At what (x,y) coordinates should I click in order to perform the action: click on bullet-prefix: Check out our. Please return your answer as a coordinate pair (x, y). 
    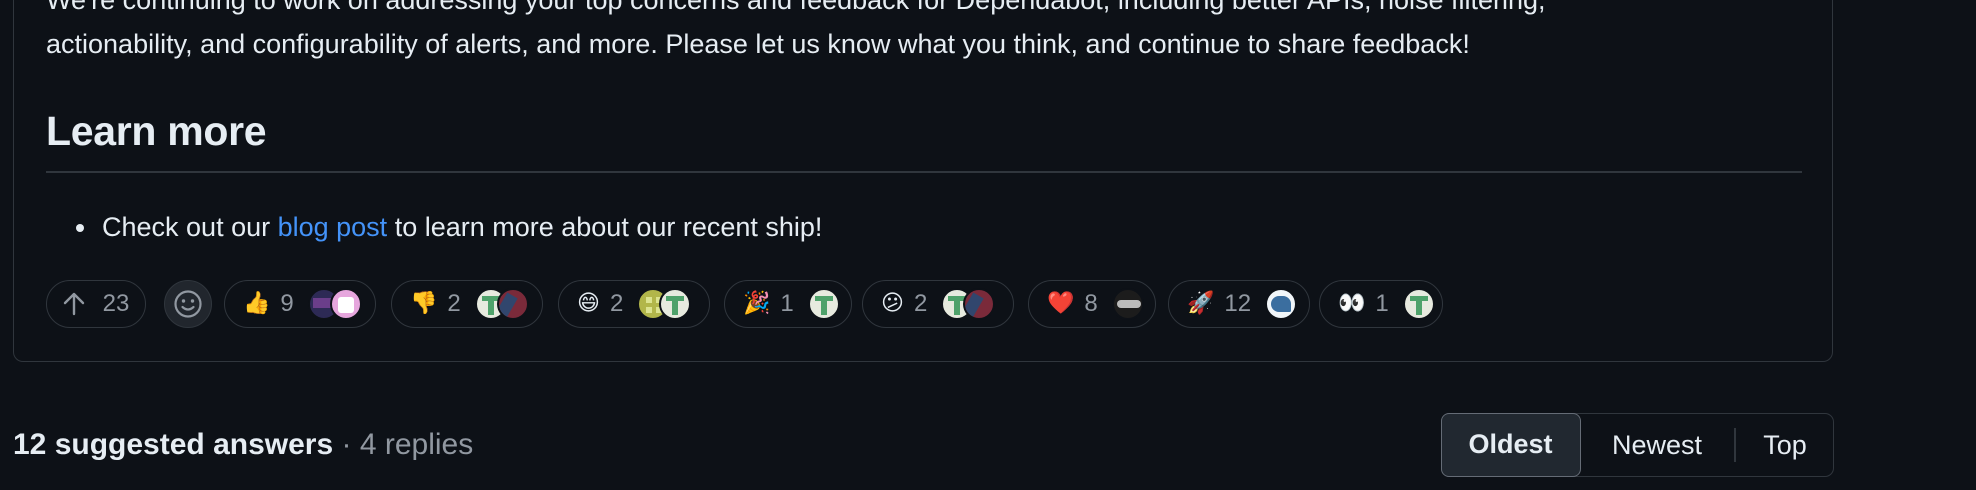
    Looking at the image, I should click on (190, 227).